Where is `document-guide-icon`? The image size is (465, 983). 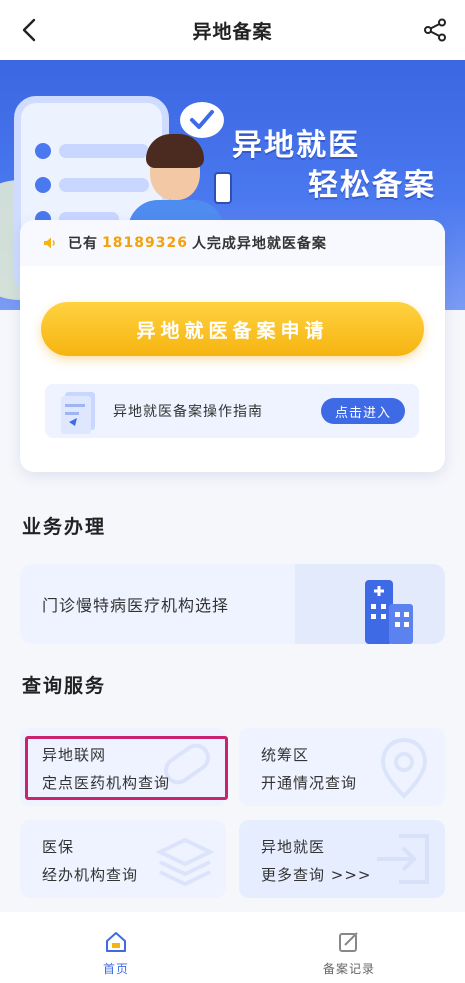 document-guide-icon is located at coordinates (78, 413).